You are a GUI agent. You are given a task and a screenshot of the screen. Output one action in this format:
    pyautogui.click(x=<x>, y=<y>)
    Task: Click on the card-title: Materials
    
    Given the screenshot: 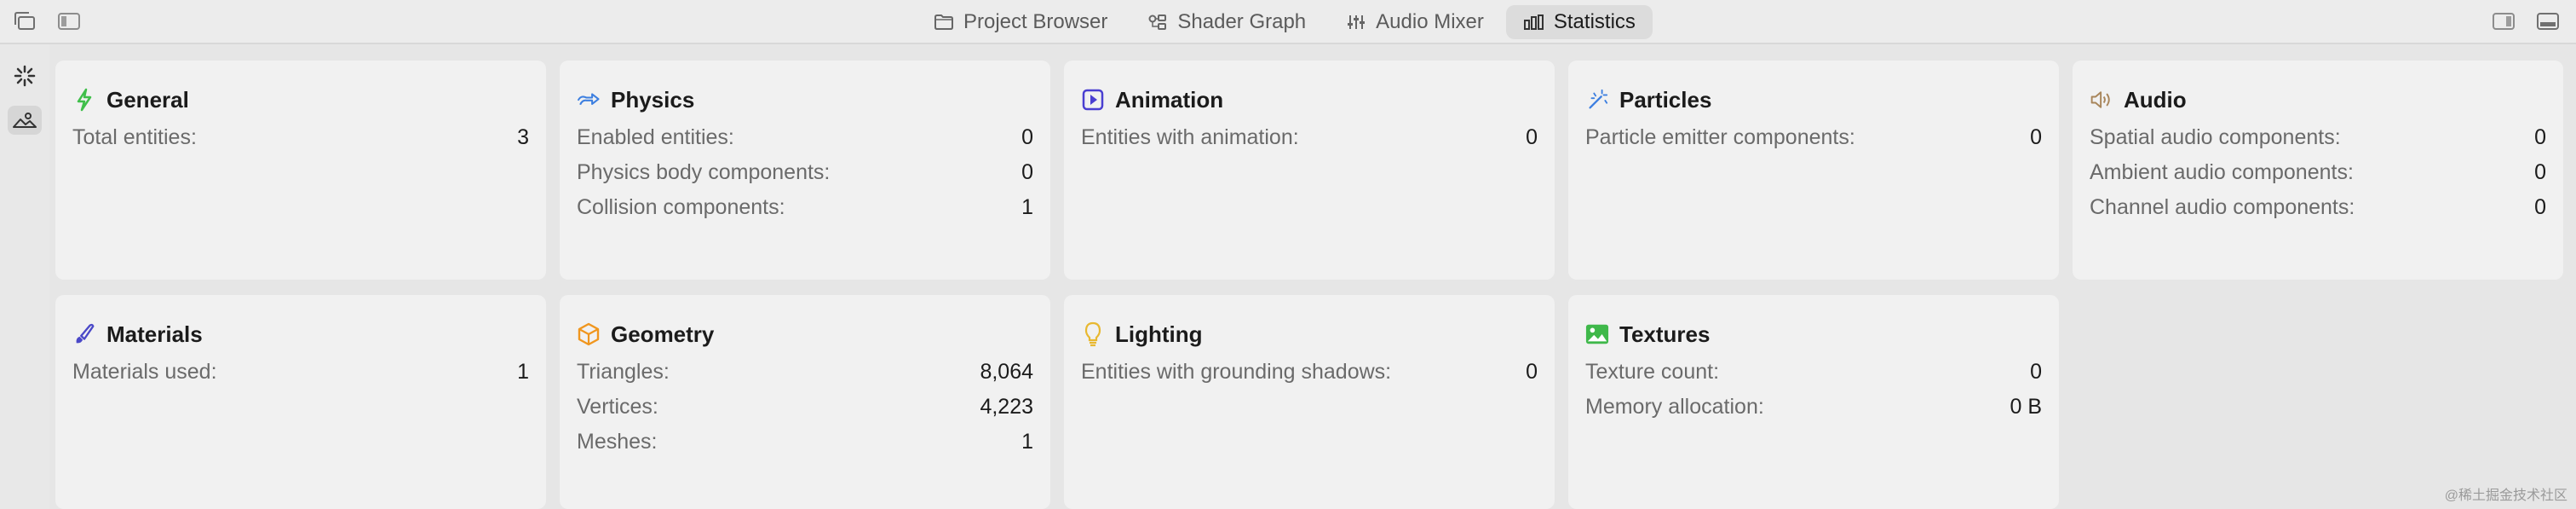 What is the action you would take?
    pyautogui.click(x=154, y=334)
    